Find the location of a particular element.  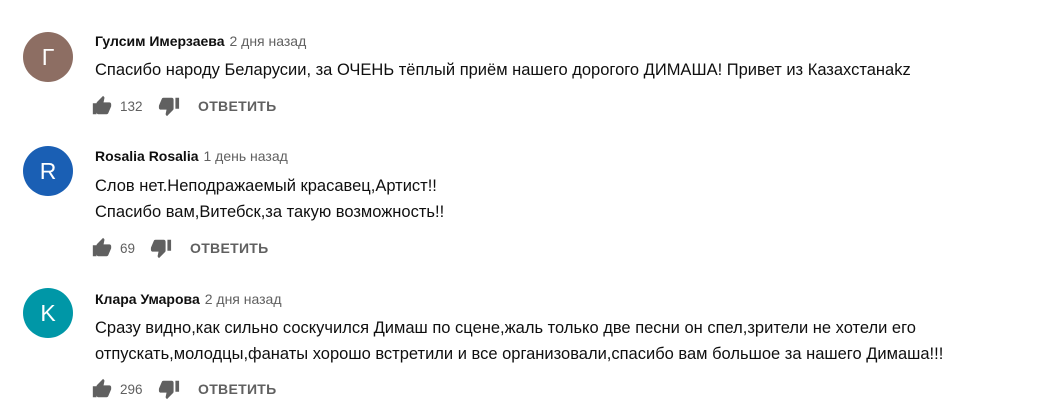

comment-text-line: Слов нет.Неподражаемый красавец,Артист!! is located at coordinates (266, 186).